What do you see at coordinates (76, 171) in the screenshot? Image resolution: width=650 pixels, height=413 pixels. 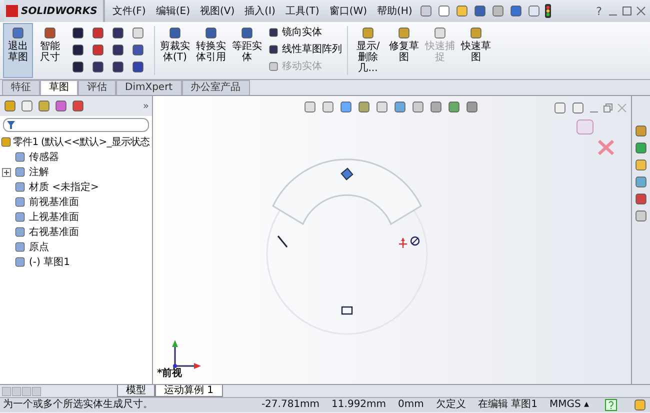 I see `tree-item: 注解` at bounding box center [76, 171].